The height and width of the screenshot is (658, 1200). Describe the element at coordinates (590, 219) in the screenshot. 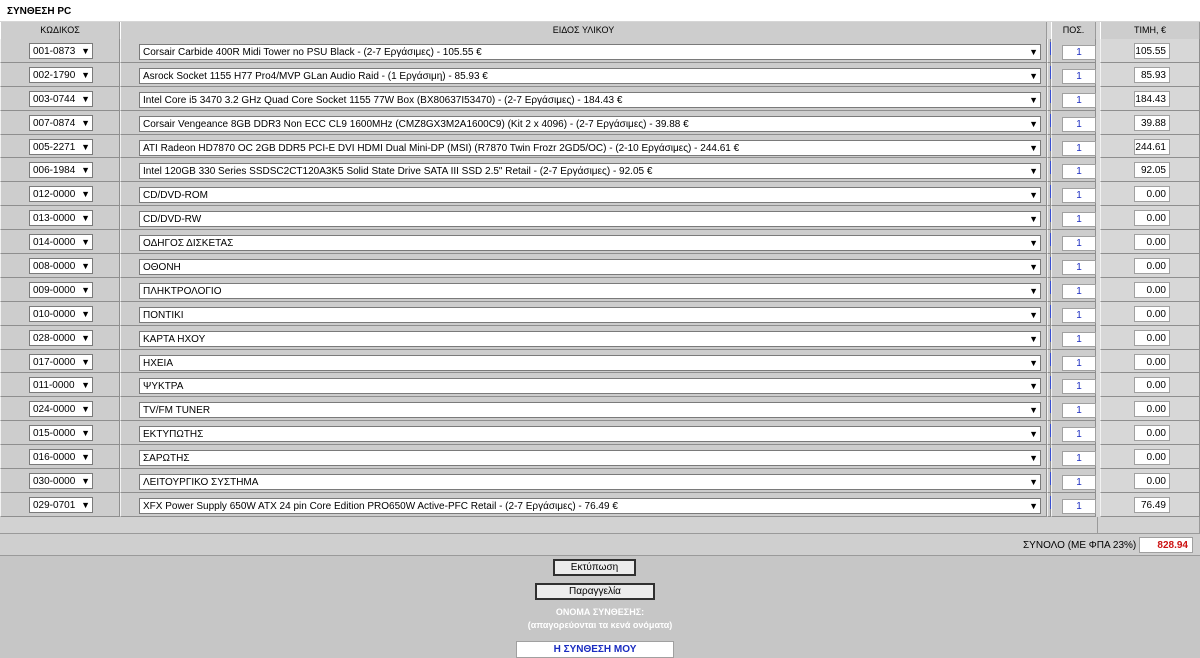

I see `item-select: CD/DVD-RW ▼` at that location.